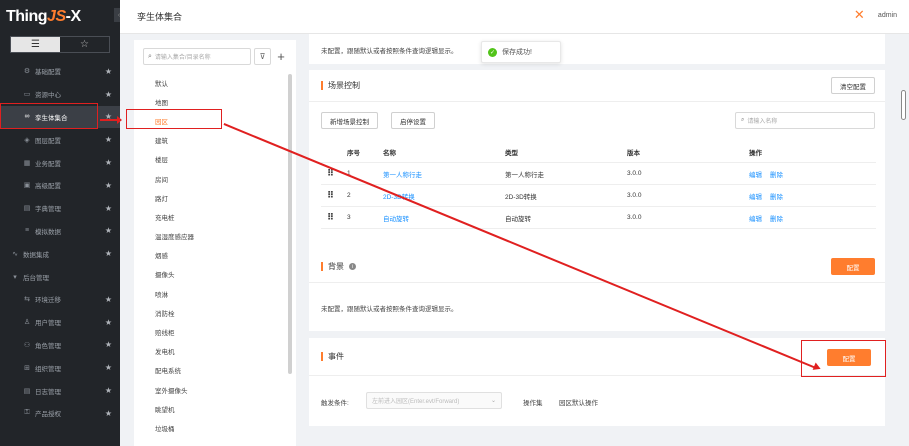 The image size is (909, 446). Describe the element at coordinates (209, 312) in the screenshot. I see `tree-item: 消防栓` at that location.